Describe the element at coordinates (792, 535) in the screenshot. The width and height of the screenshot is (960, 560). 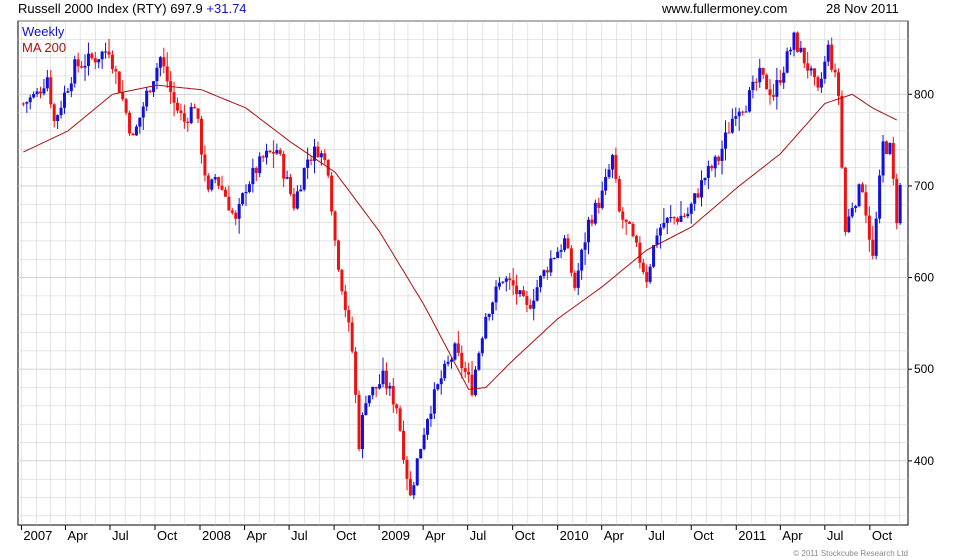
I see `x-tick-label: Apr` at that location.